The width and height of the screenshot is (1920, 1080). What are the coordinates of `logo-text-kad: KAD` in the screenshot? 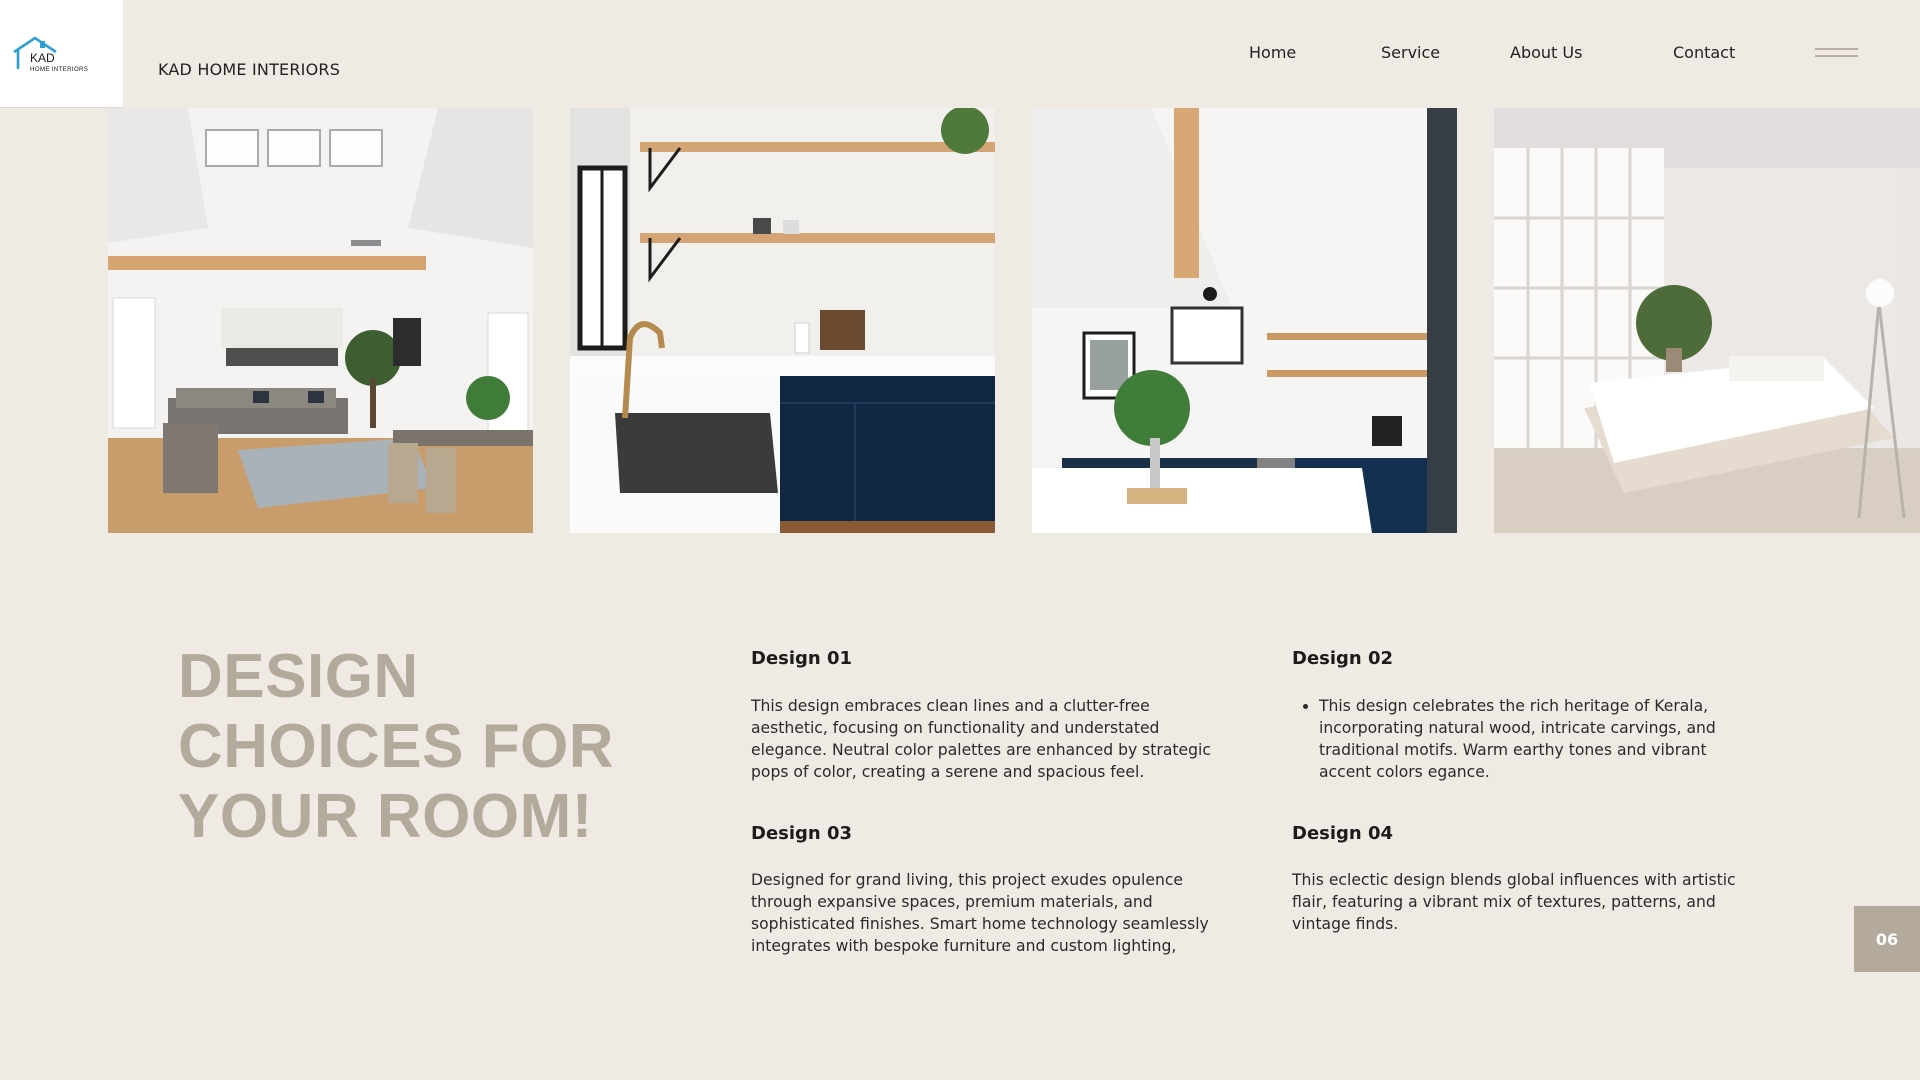 It's located at (42, 58).